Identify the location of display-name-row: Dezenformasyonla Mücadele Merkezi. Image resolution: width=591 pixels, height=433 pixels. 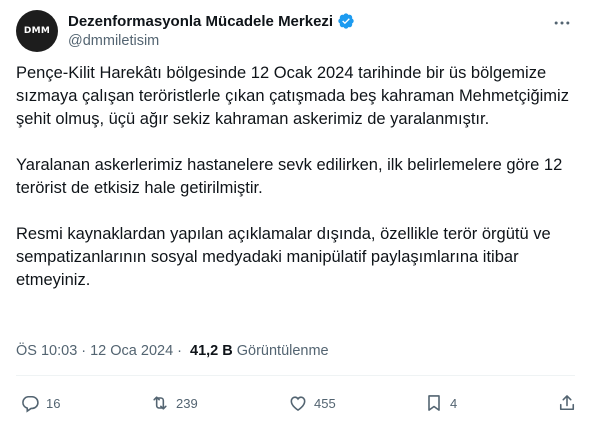
(211, 21).